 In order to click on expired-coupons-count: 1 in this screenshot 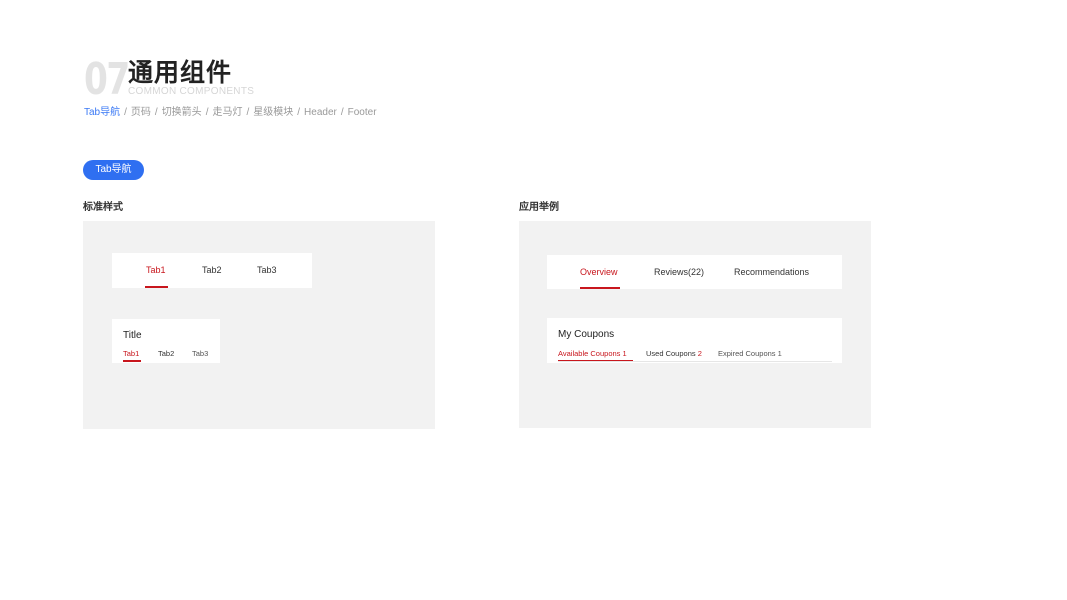, I will do `click(779, 353)`.